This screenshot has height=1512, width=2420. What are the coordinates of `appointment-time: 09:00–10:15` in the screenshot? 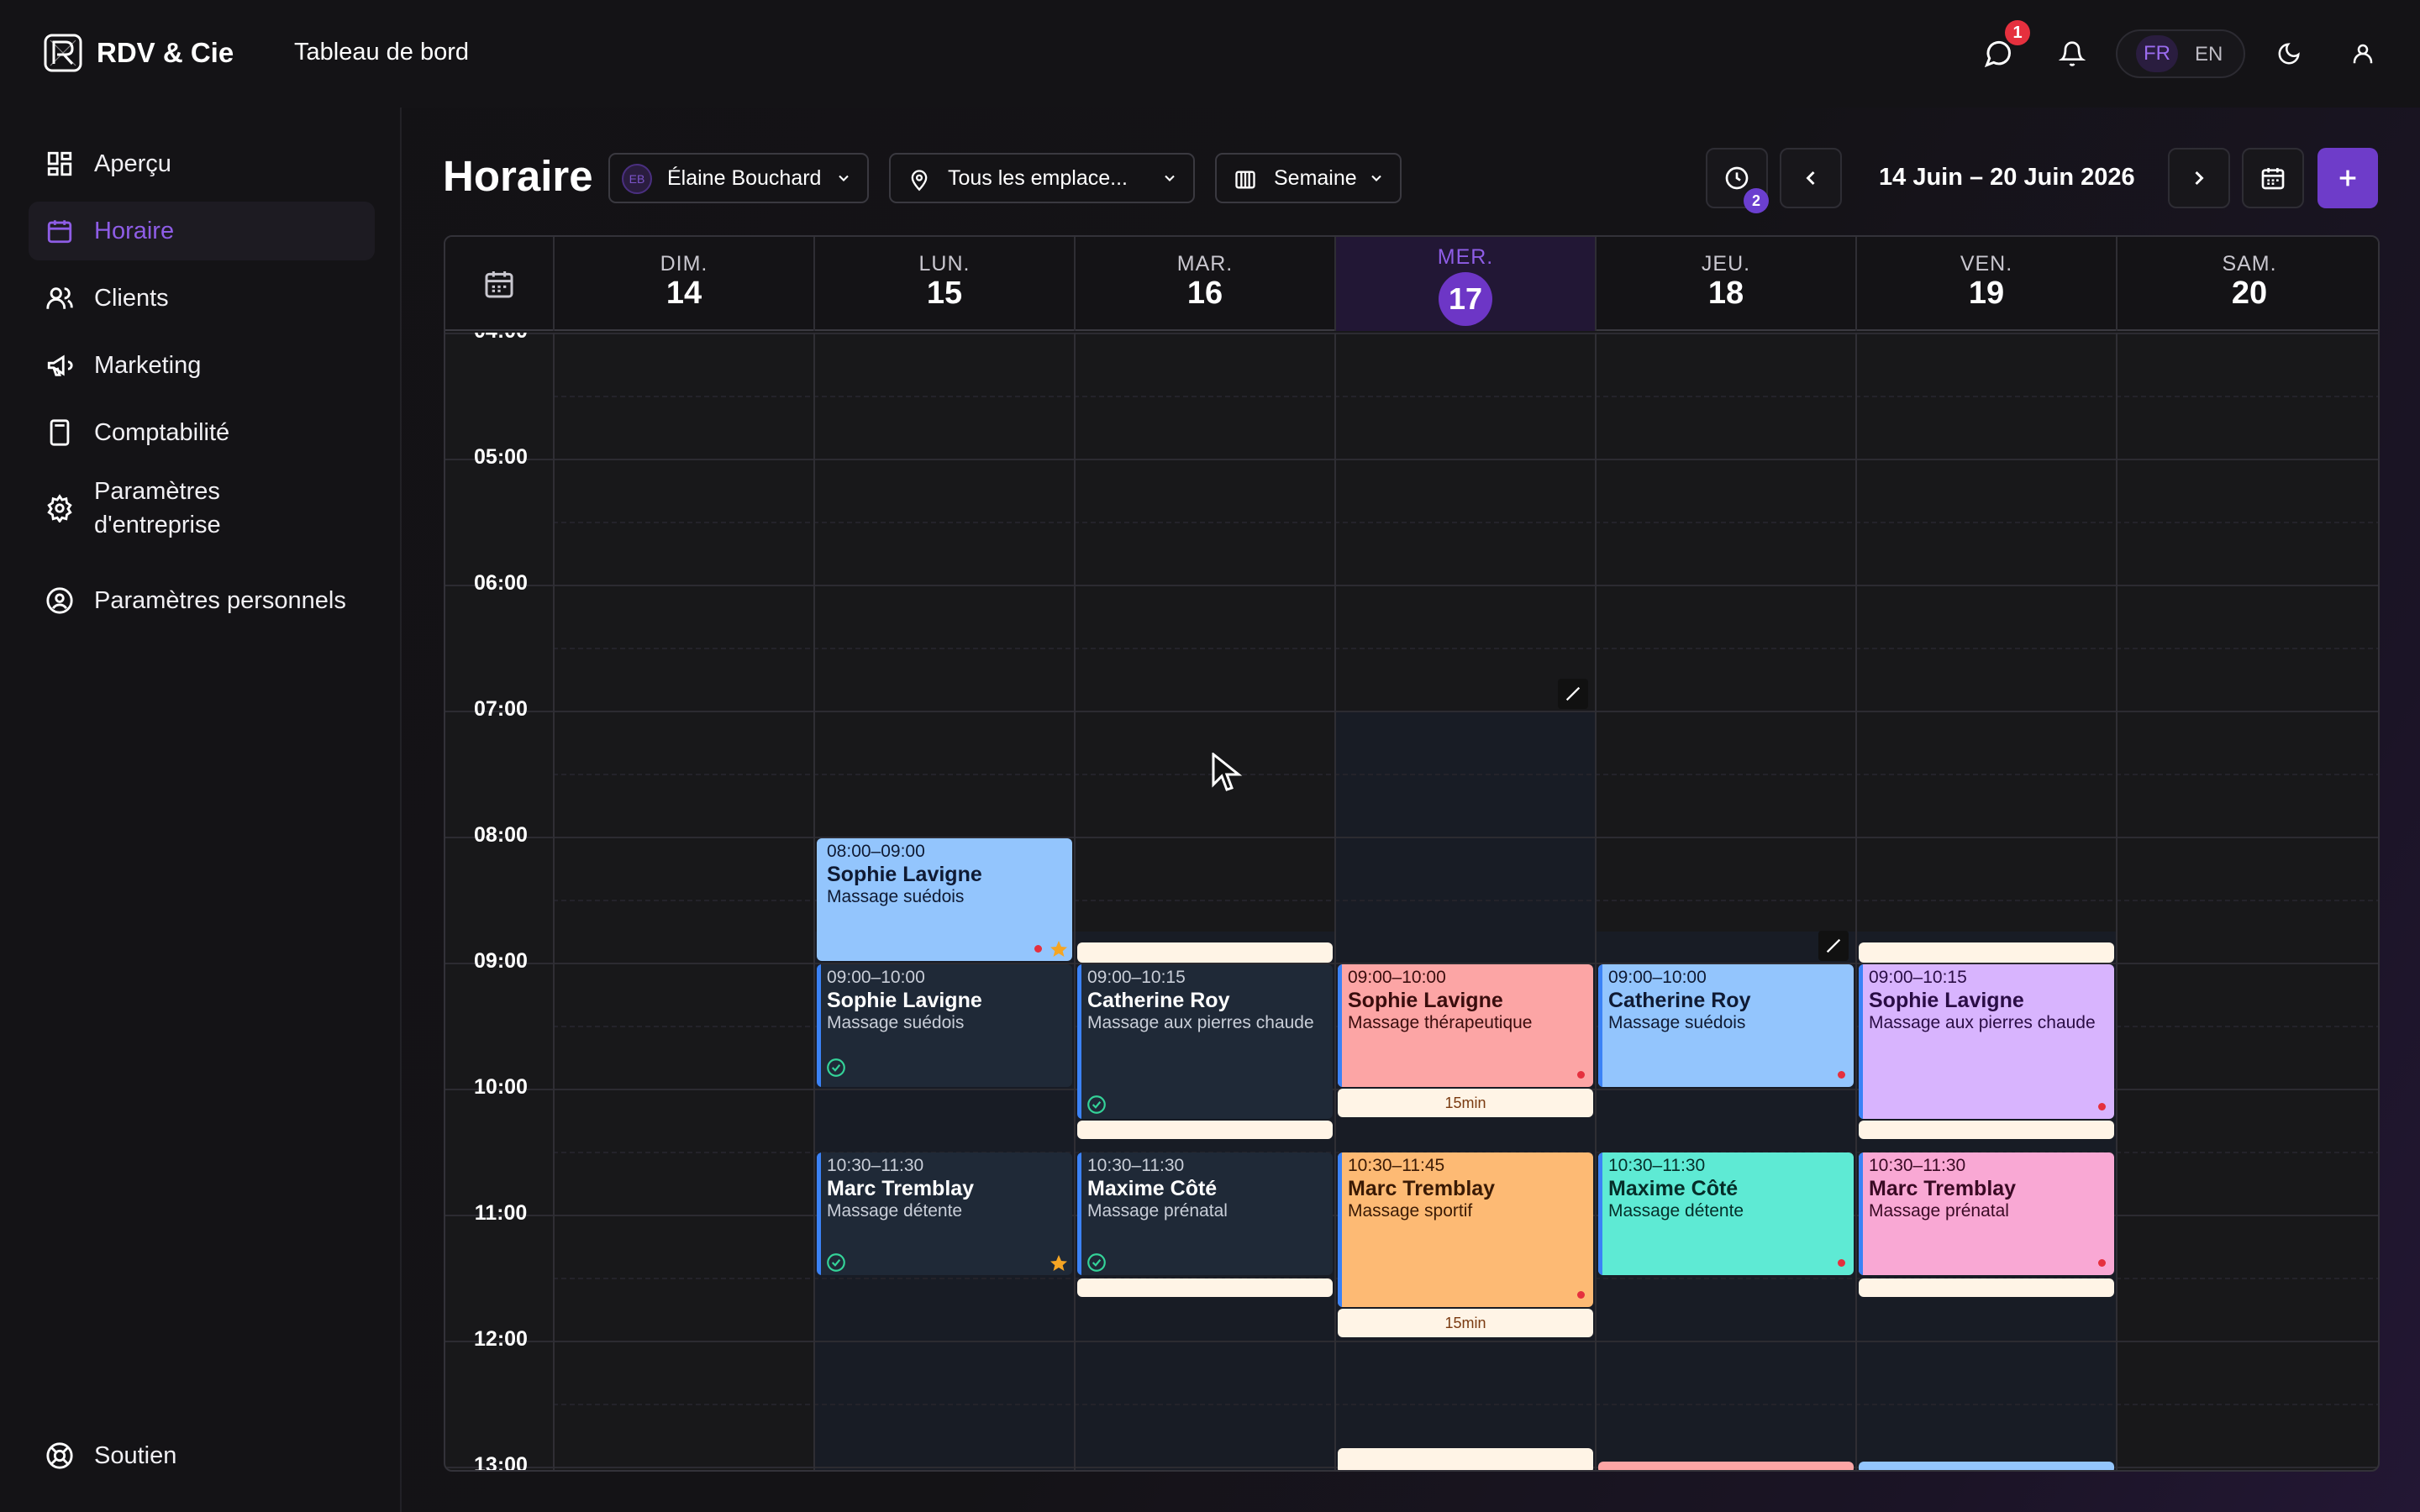 It's located at (1918, 977).